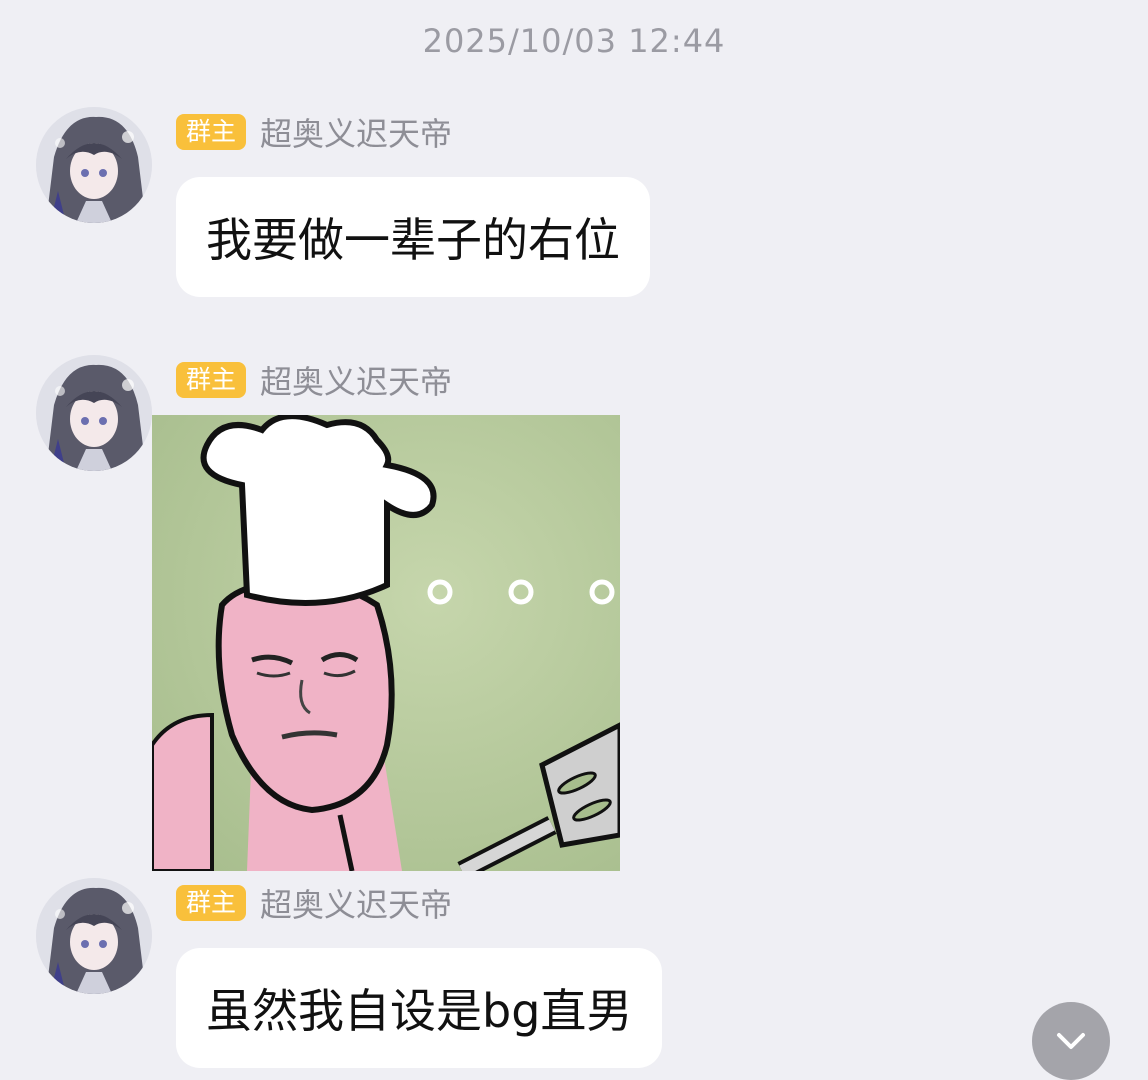  What do you see at coordinates (419, 1011) in the screenshot?
I see `message-text: 虽然我自设是bg直男` at bounding box center [419, 1011].